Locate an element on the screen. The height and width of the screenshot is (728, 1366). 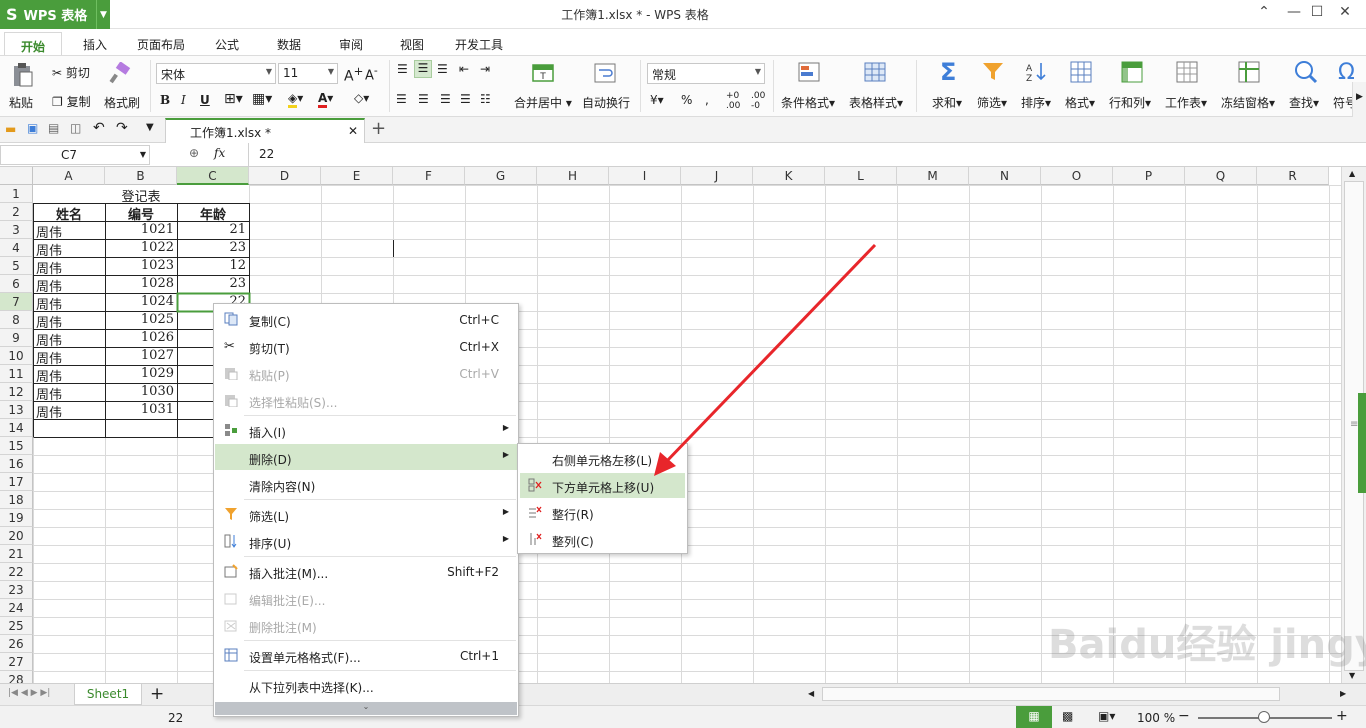
format-button: 格式▾ is located at coordinates (1080, 102).